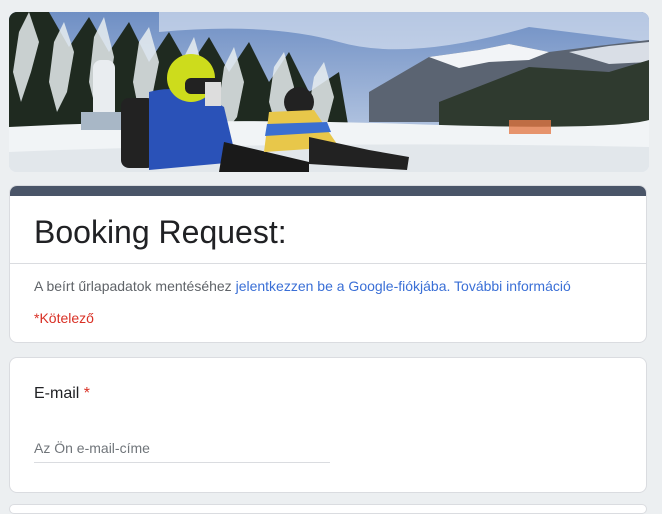 The height and width of the screenshot is (514, 662). What do you see at coordinates (87, 393) in the screenshot?
I see `required-marker: *` at bounding box center [87, 393].